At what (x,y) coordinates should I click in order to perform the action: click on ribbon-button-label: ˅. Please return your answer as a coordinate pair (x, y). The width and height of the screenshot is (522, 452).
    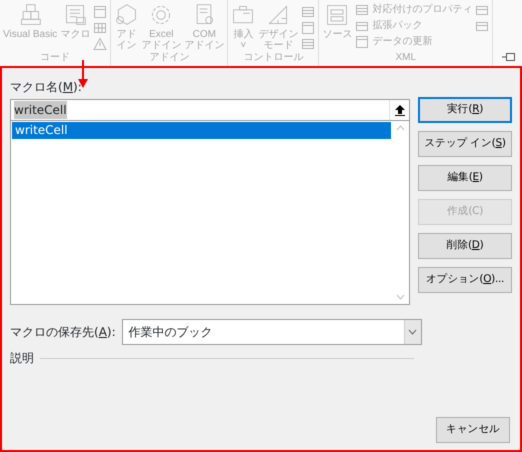
    Looking at the image, I should click on (243, 45).